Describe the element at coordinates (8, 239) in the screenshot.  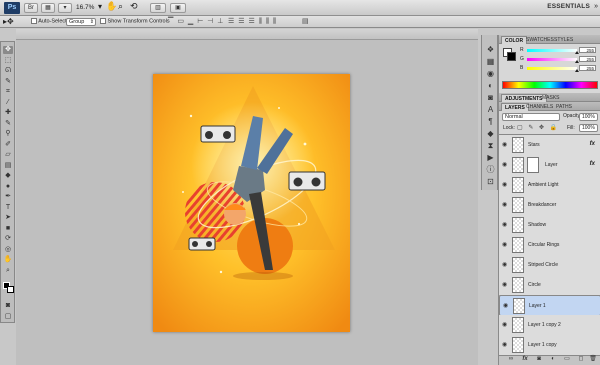
I see `3d-rotate-tool-icon: ⟳` at that location.